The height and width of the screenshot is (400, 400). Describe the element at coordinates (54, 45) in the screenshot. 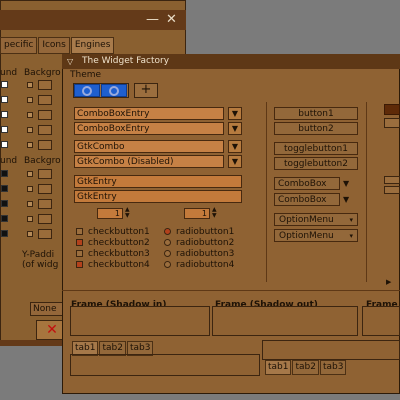

I see `tab-icons: Icons` at that location.